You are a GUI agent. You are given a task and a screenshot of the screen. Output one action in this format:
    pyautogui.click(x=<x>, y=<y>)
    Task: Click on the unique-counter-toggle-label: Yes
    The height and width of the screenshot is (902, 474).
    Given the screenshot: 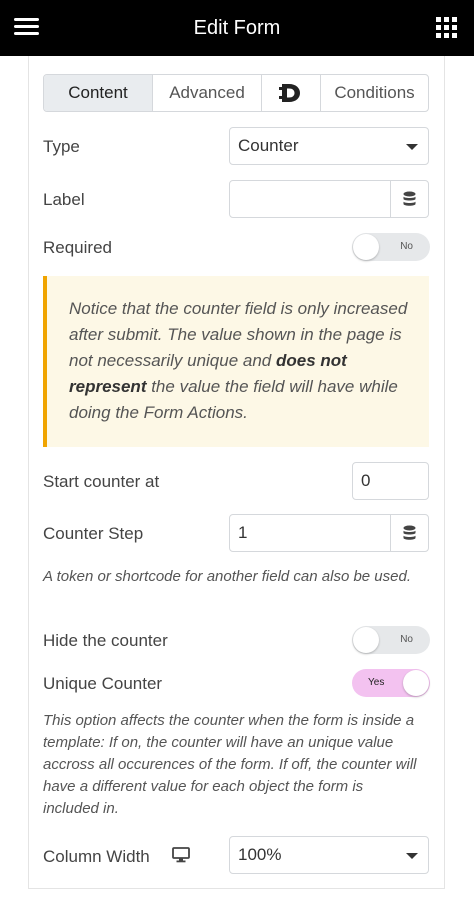 What is the action you would take?
    pyautogui.click(x=376, y=682)
    